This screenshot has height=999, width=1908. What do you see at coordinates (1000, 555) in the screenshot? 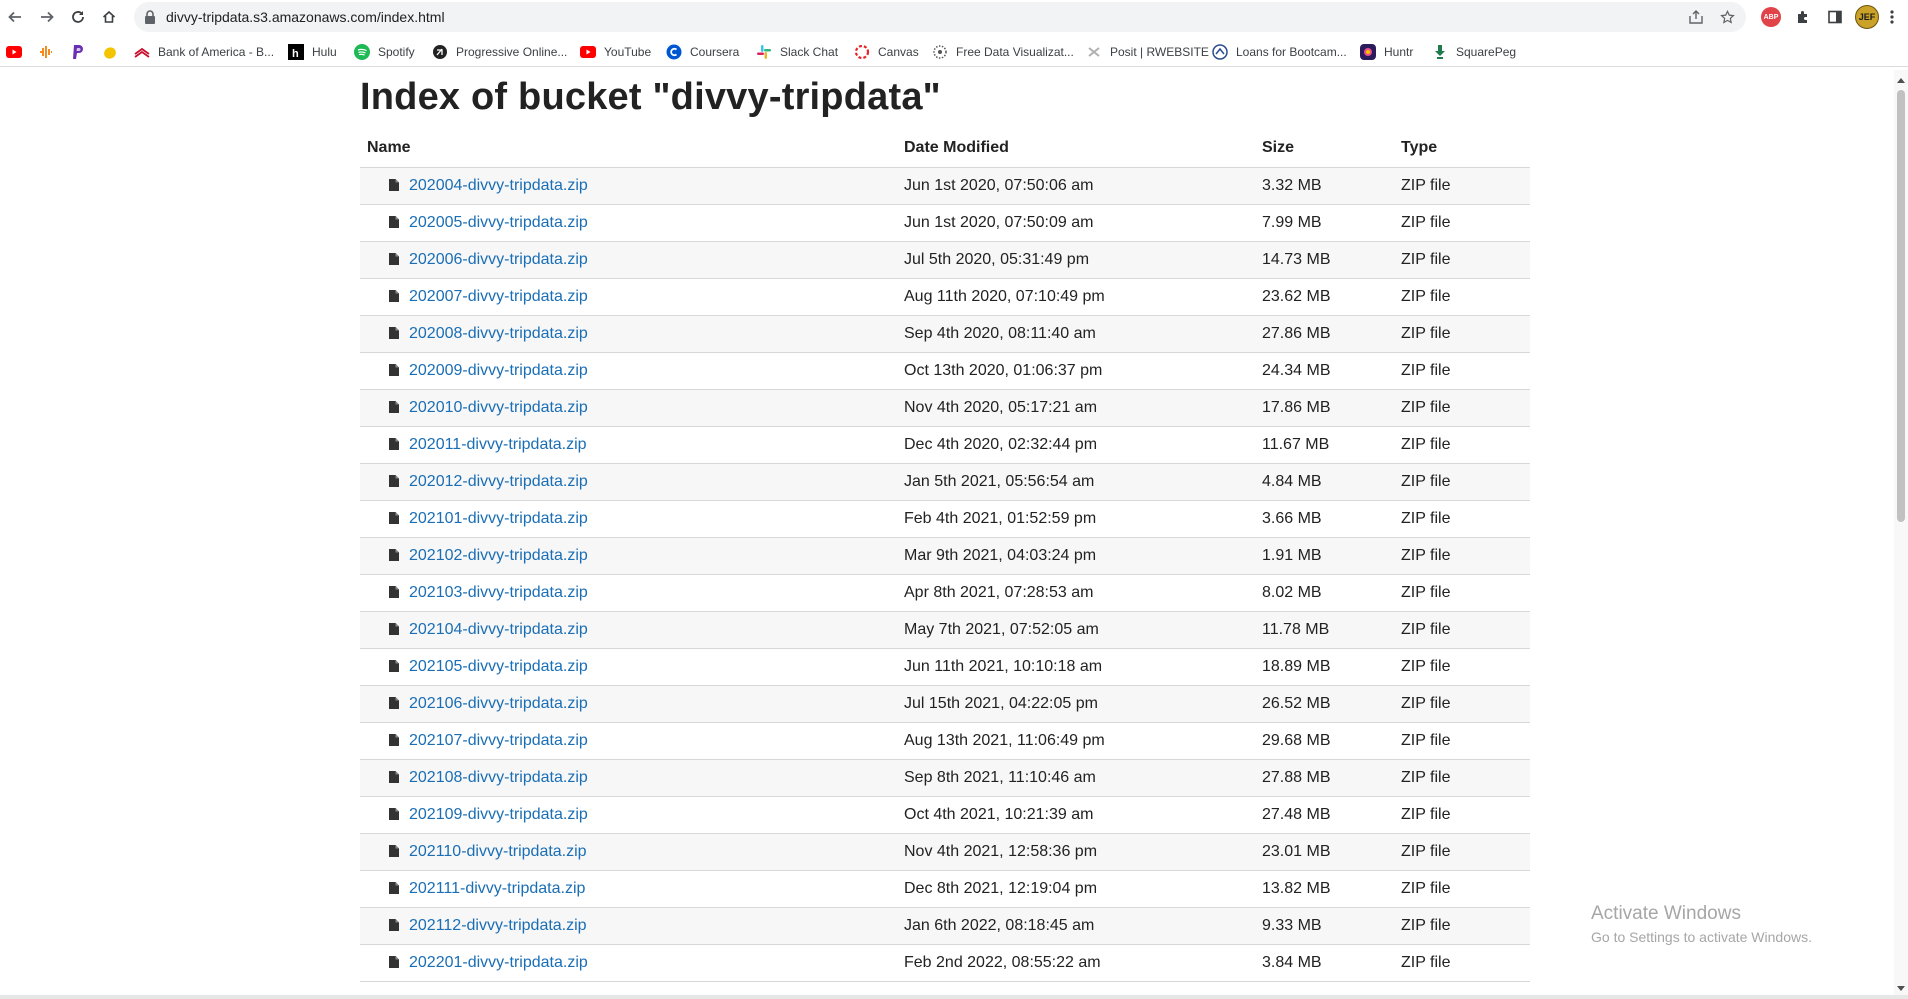
I see `file-date: Mar 9th 2021, 04:03:24 pm` at bounding box center [1000, 555].